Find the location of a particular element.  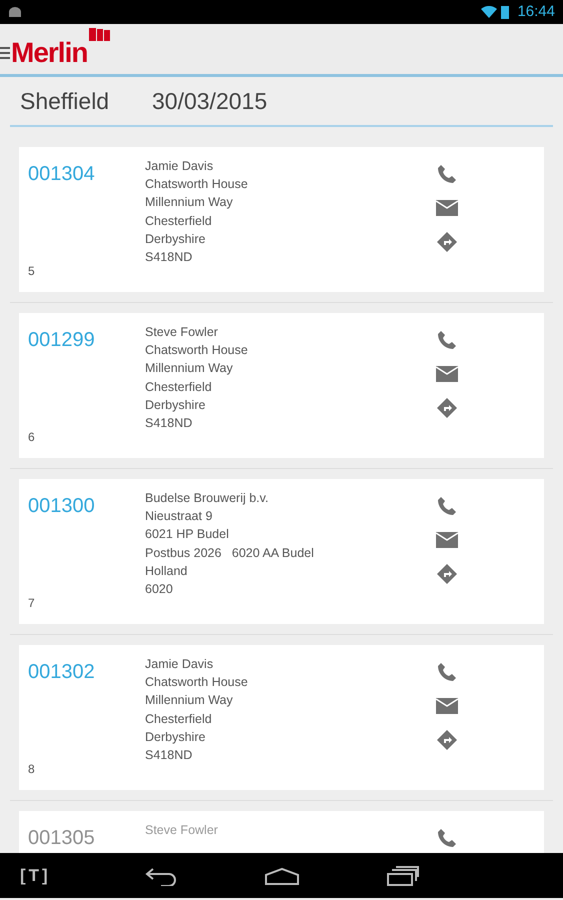

app-shortcut: [T] is located at coordinates (70, 875).